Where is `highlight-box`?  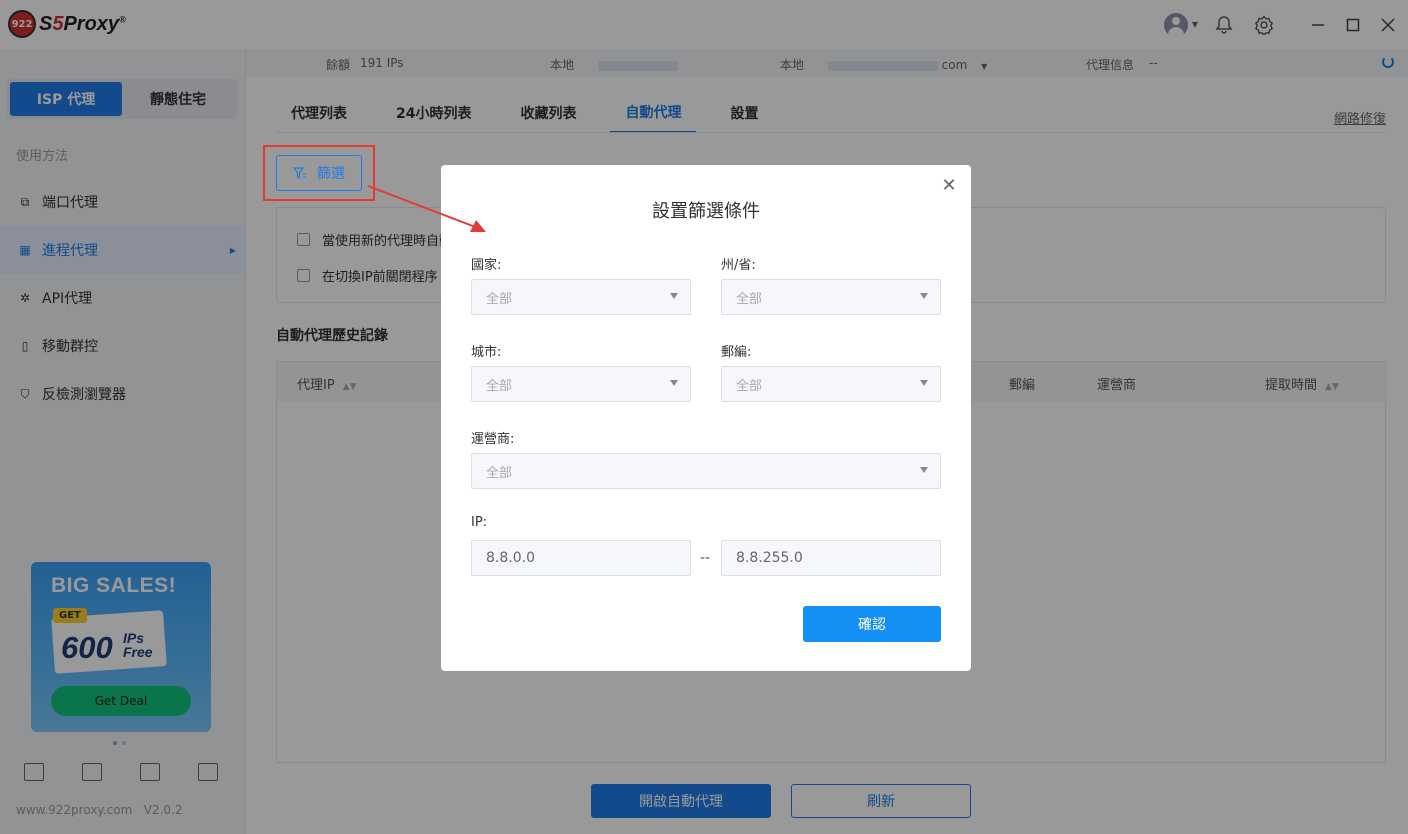
highlight-box is located at coordinates (319, 173).